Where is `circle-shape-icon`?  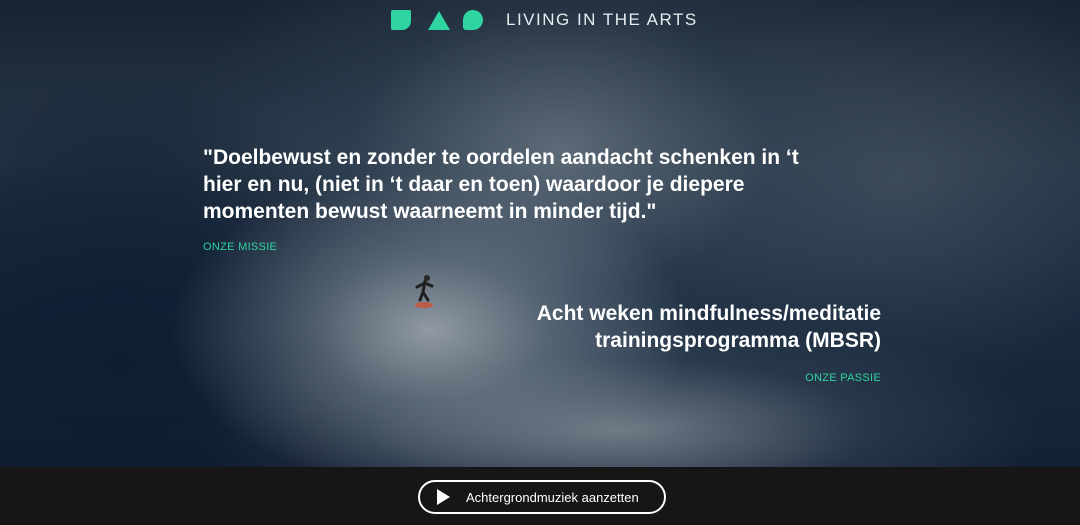
circle-shape-icon is located at coordinates (473, 20).